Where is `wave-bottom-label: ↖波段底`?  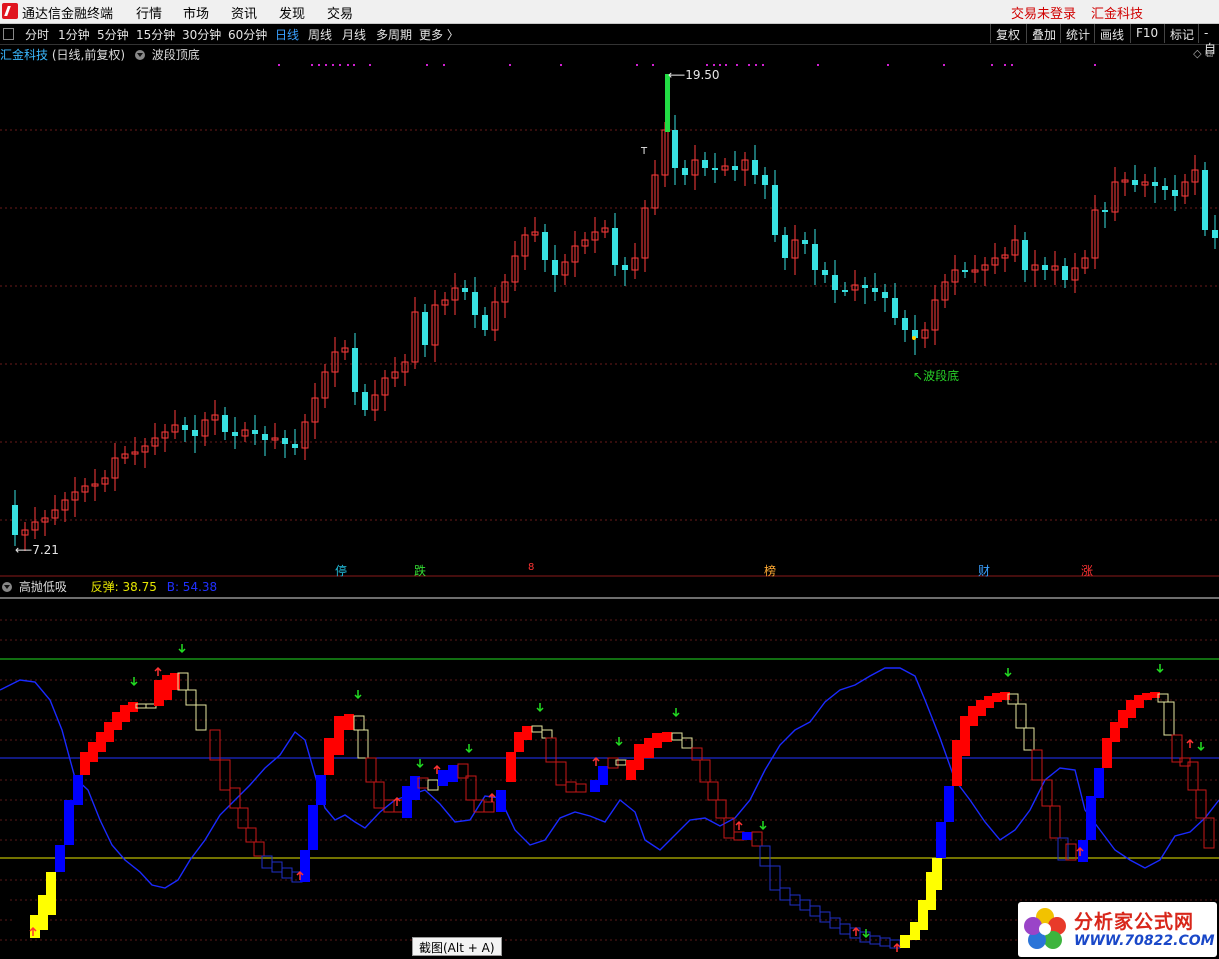 wave-bottom-label: ↖波段底 is located at coordinates (936, 376).